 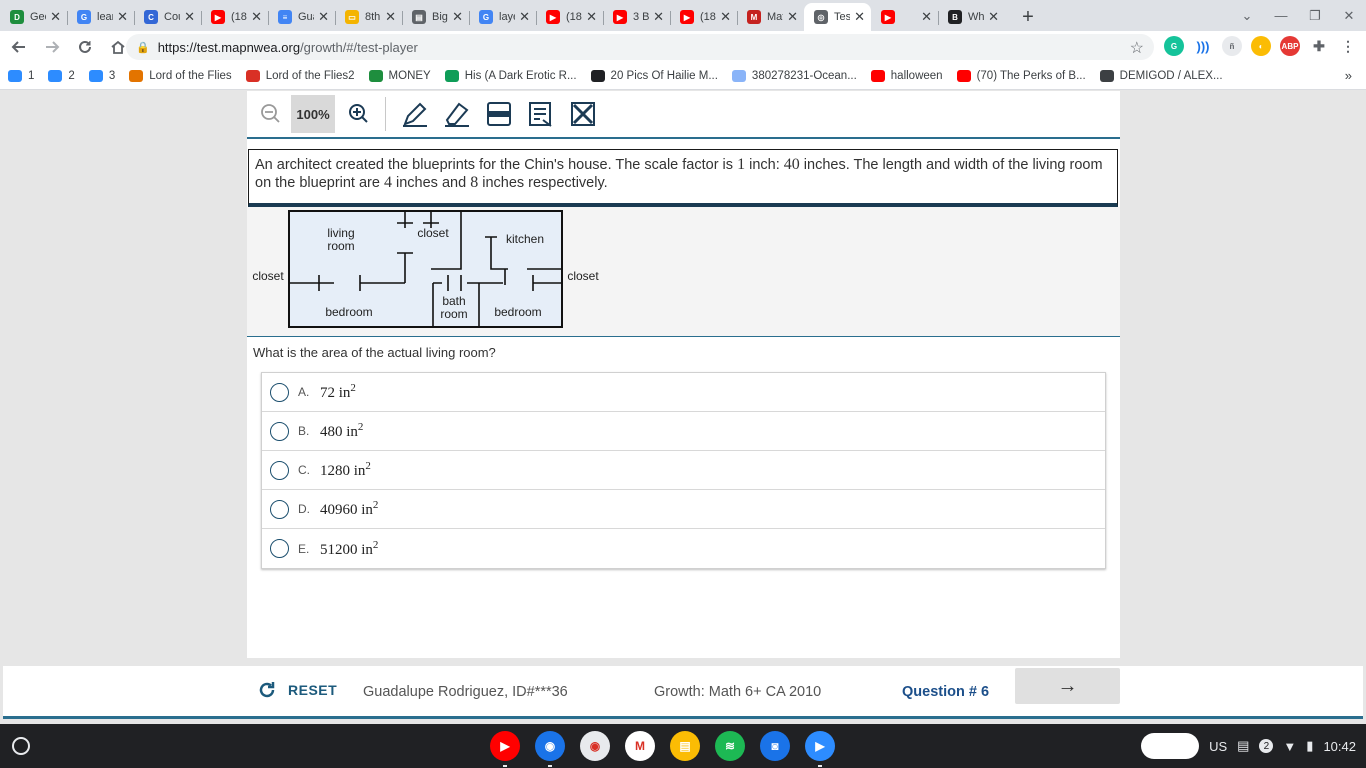 What do you see at coordinates (21, 75) in the screenshot?
I see `bookmark-item: 1` at bounding box center [21, 75].